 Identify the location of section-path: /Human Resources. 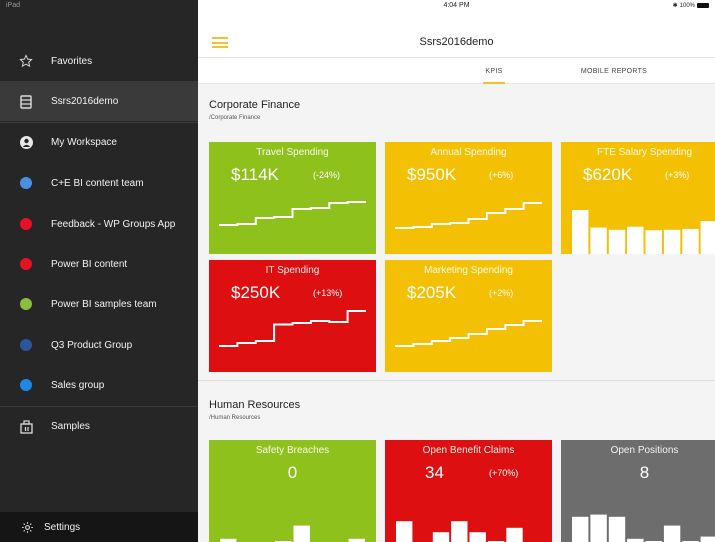
(235, 418).